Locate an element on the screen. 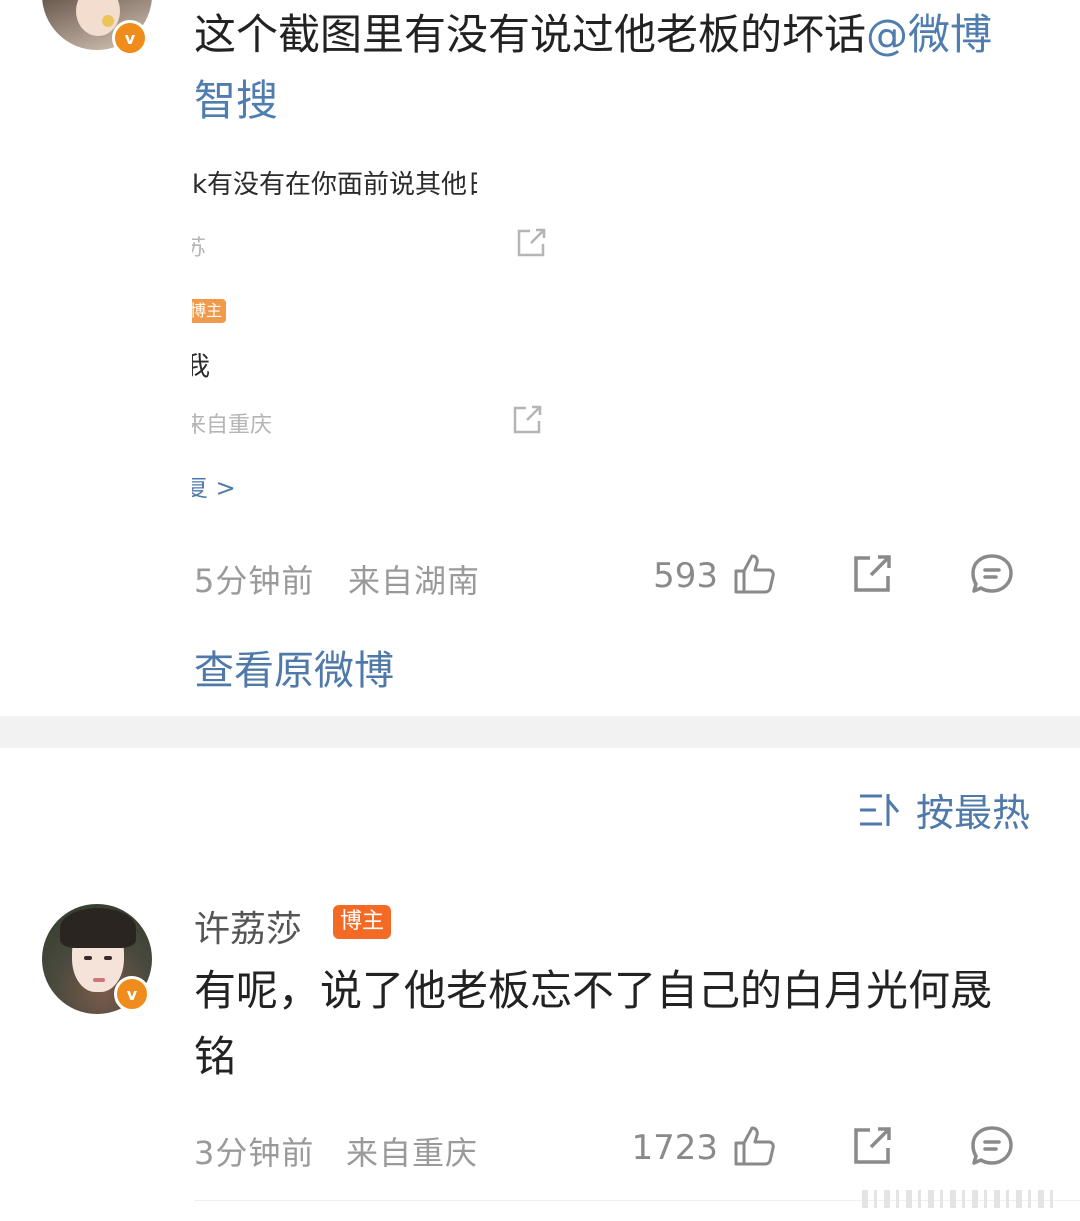 The height and width of the screenshot is (1221, 1080). like-count: 1723 is located at coordinates (674, 1148).